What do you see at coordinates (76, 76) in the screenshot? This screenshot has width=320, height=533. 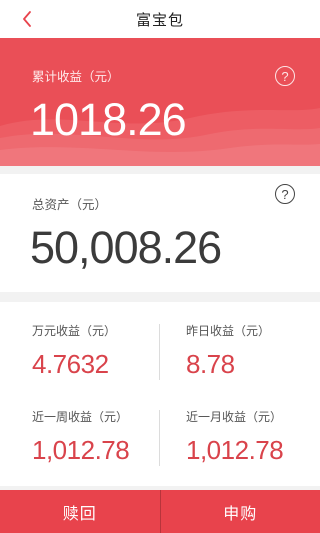 I see `cumulative-earnings-label: 累计收益（元）` at bounding box center [76, 76].